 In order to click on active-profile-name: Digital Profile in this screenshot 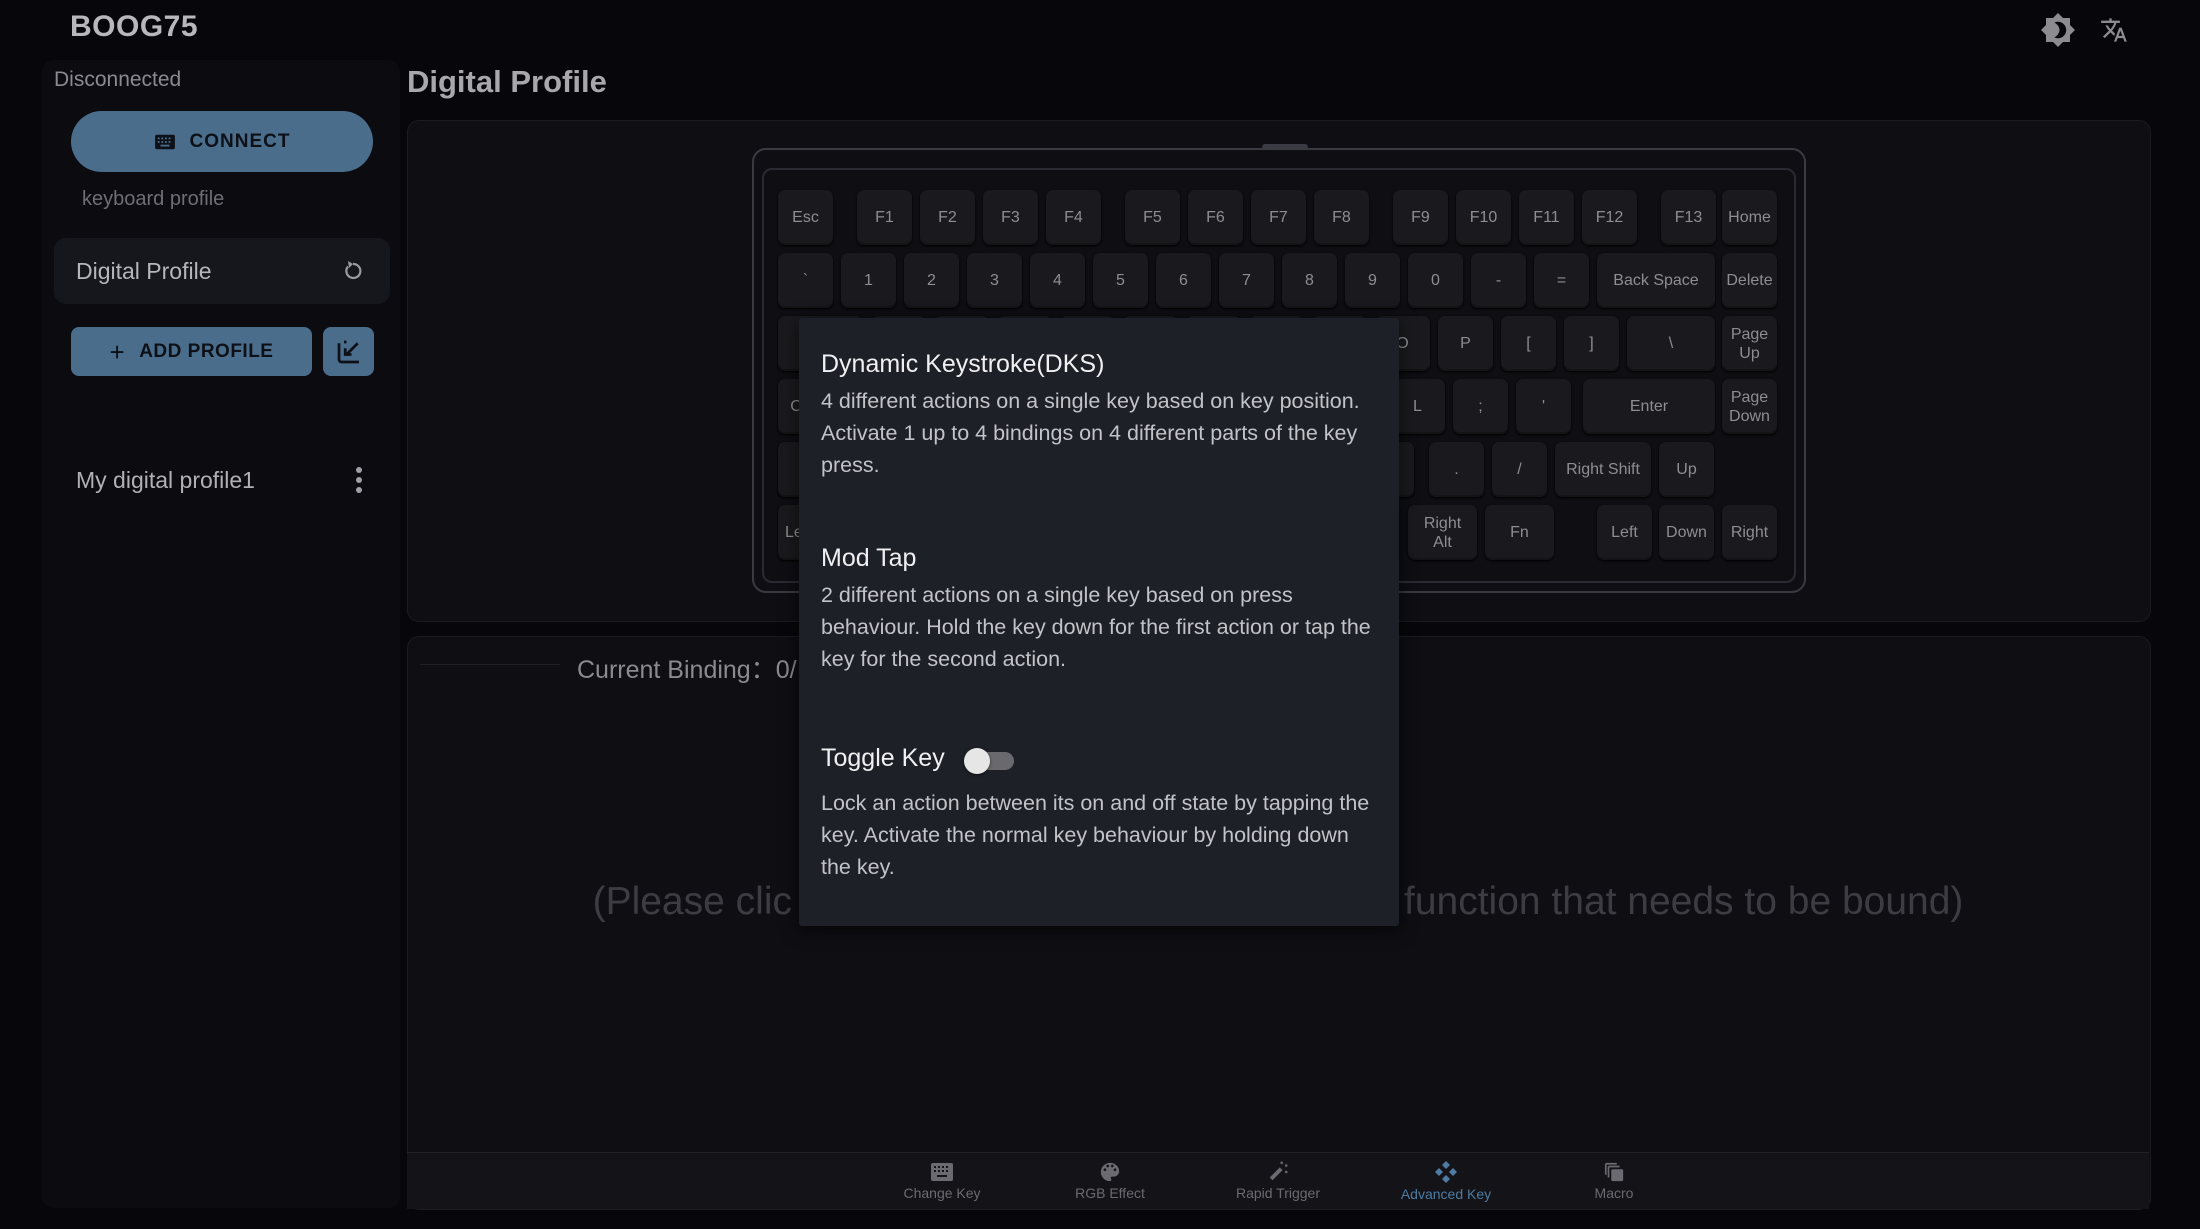, I will do `click(144, 270)`.